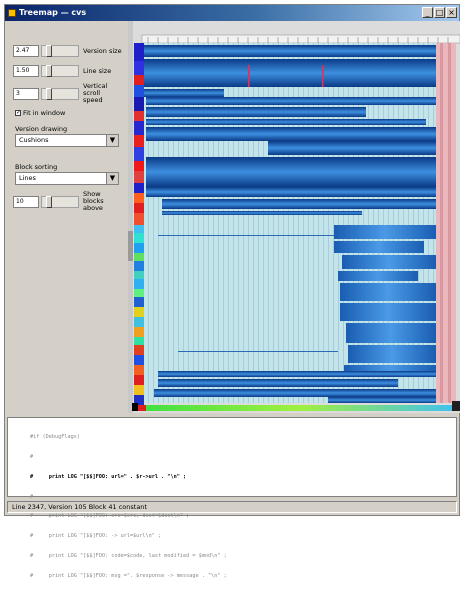  What do you see at coordinates (439, 12) in the screenshot?
I see `maximize-button: □` at bounding box center [439, 12].